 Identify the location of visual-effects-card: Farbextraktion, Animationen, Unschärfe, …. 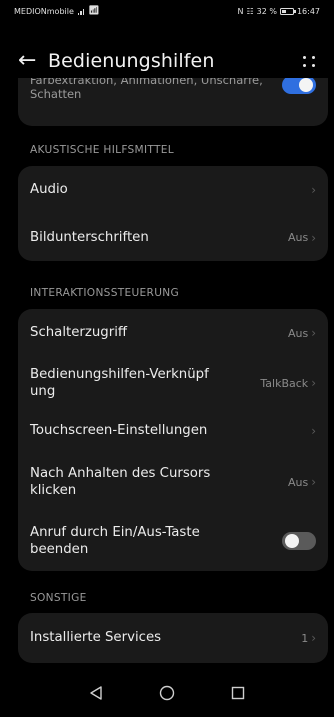
(173, 102).